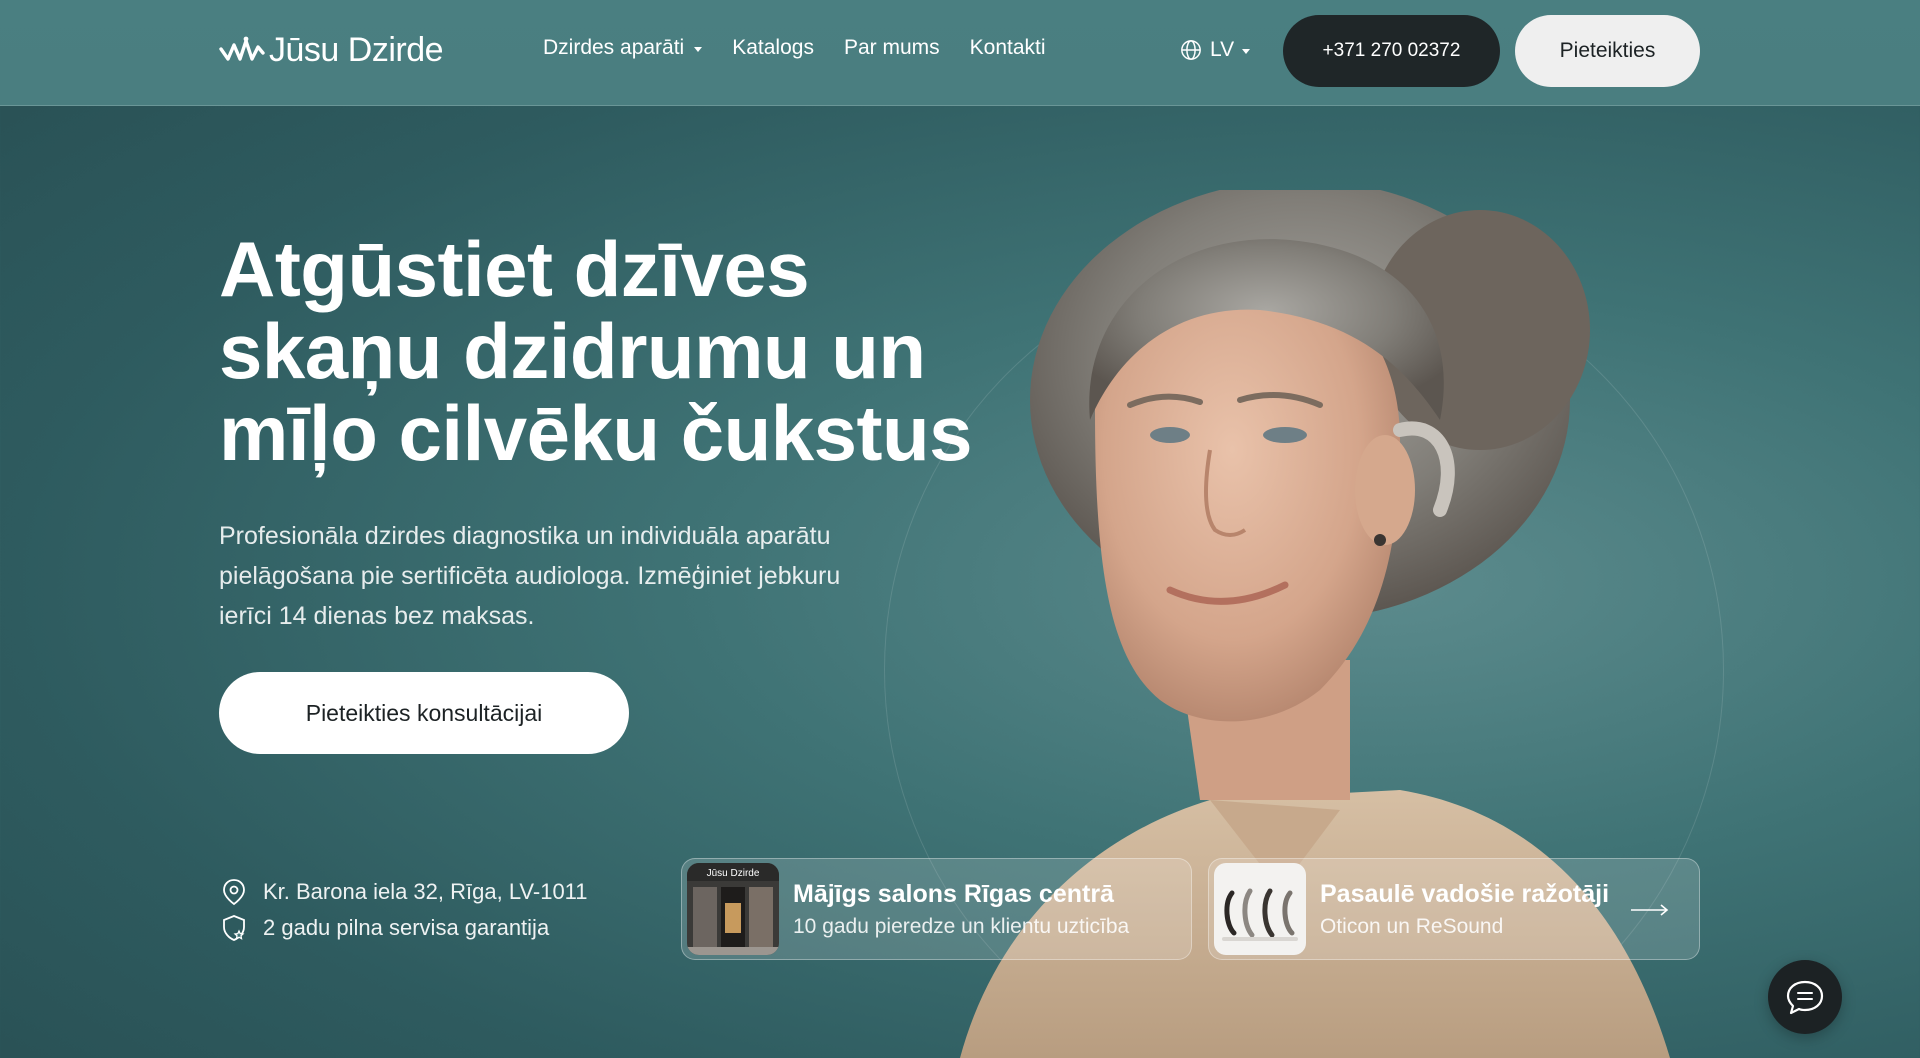 The height and width of the screenshot is (1058, 1920). I want to click on nav-item-hearing-aids: Dzirdes aparāti, so click(623, 48).